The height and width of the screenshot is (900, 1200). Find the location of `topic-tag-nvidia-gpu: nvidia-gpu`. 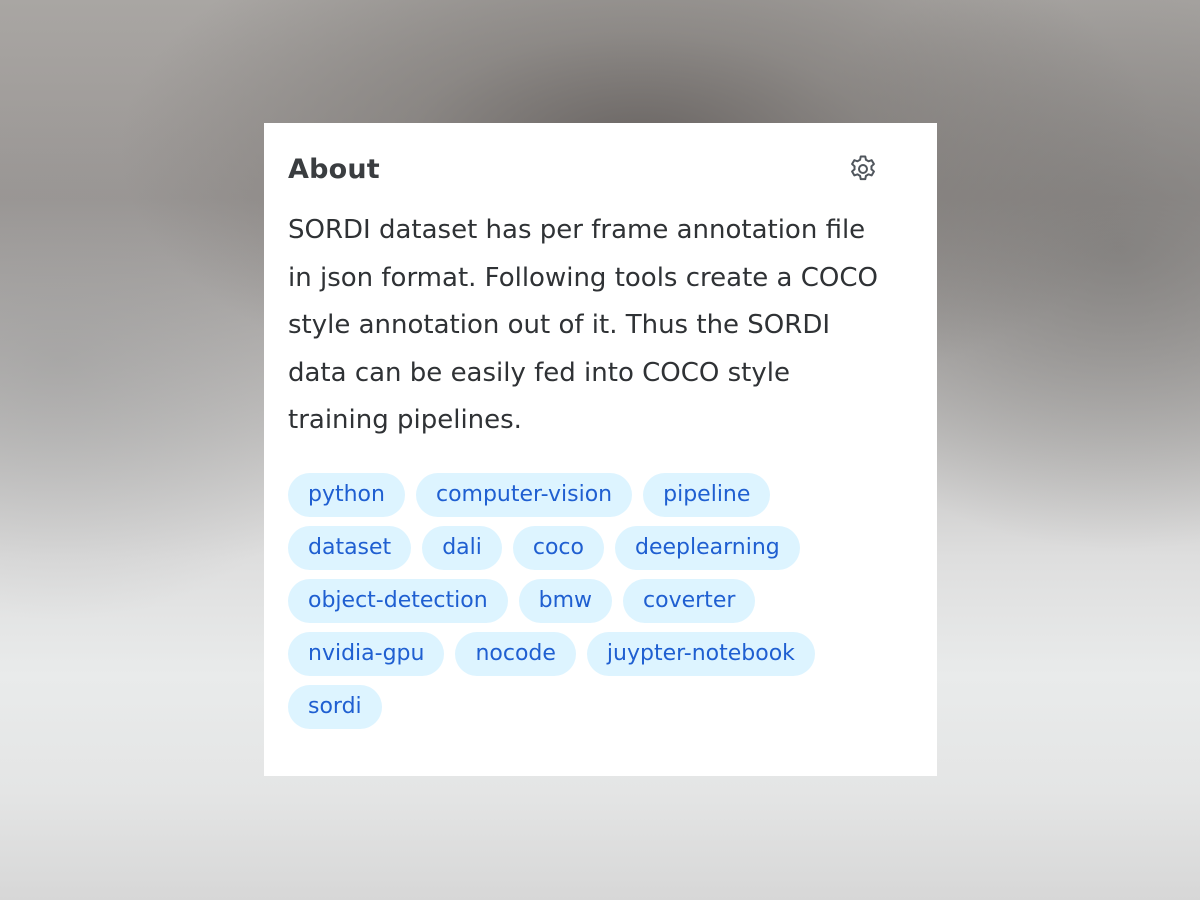

topic-tag-nvidia-gpu: nvidia-gpu is located at coordinates (366, 653).